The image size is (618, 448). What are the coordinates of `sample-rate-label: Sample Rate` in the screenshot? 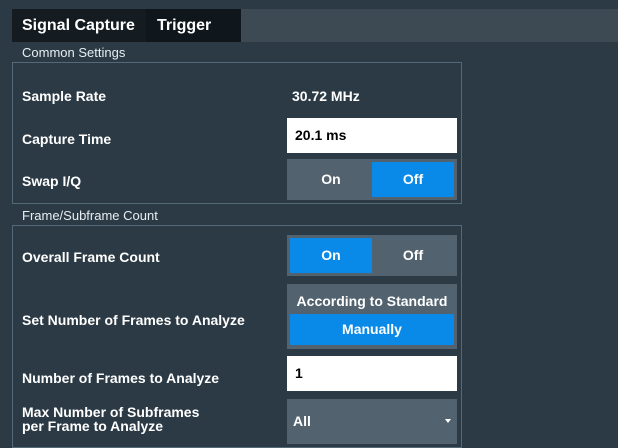 It's located at (64, 96).